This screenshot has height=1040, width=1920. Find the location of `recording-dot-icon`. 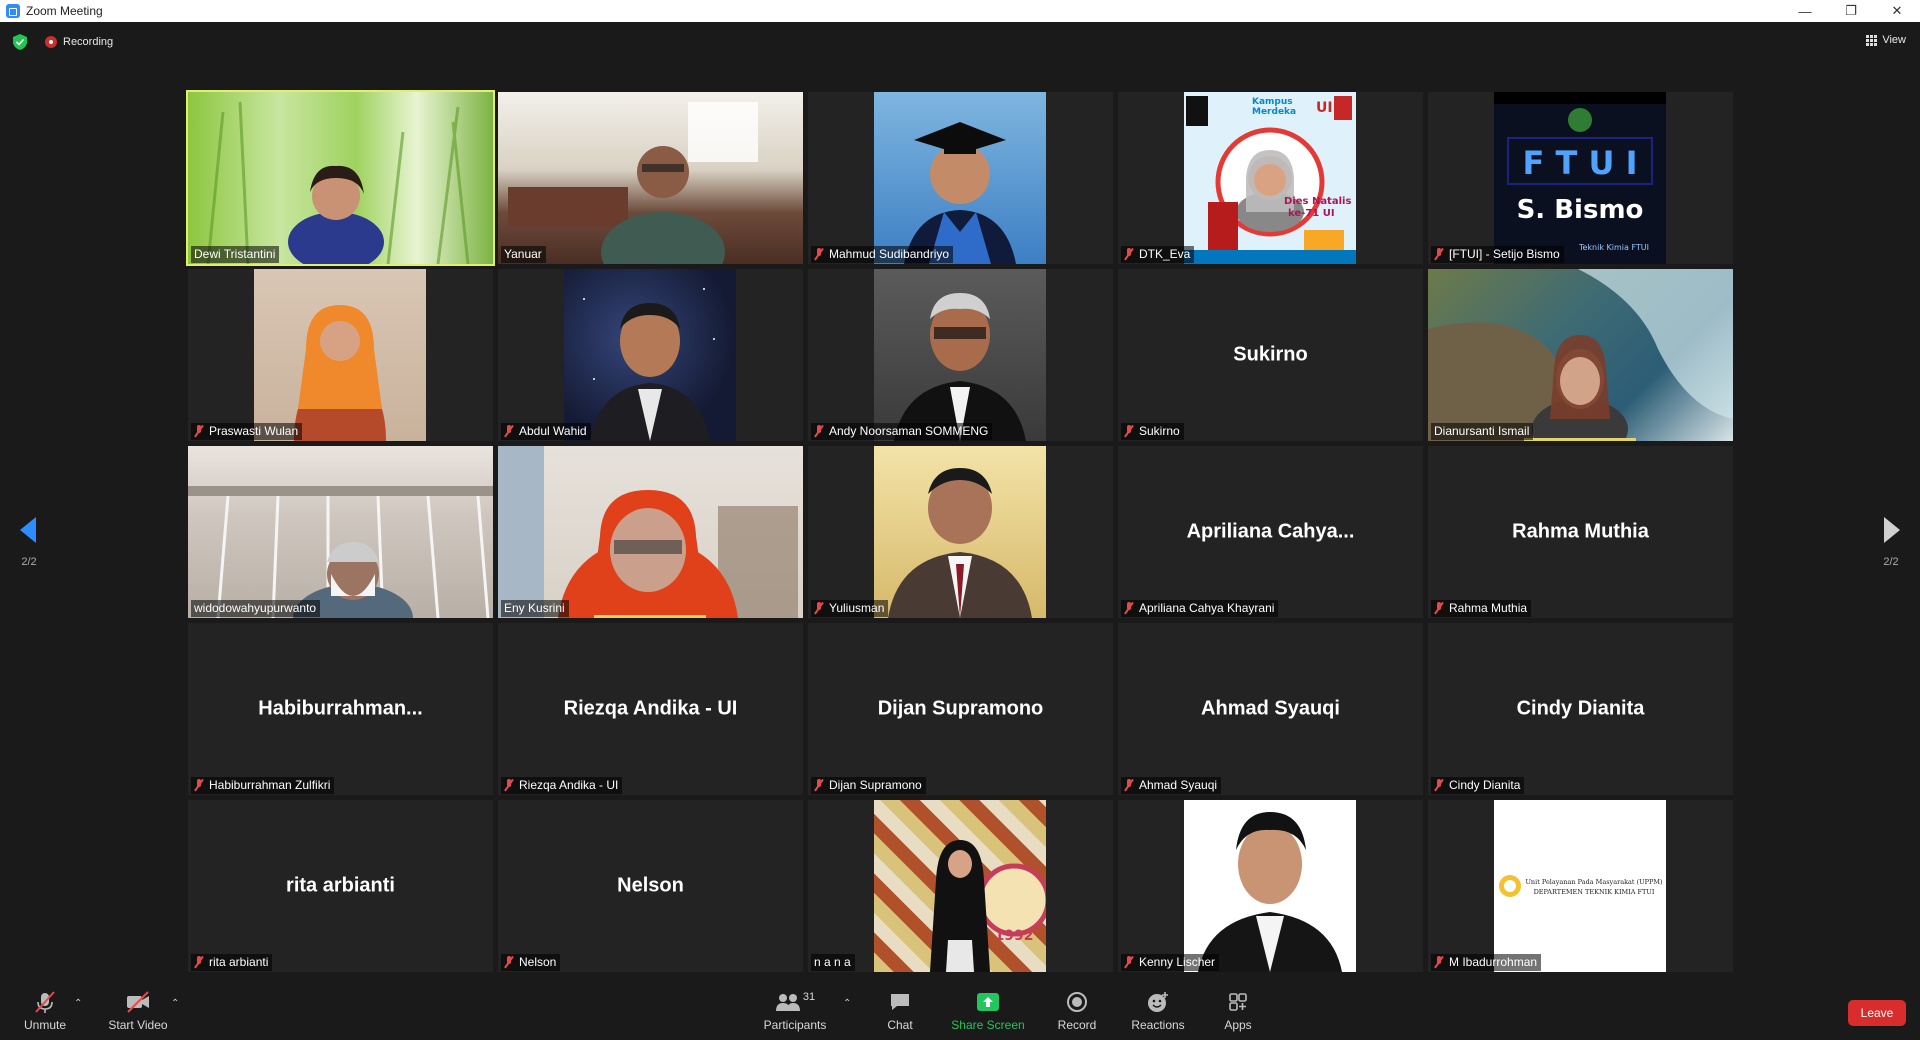

recording-dot-icon is located at coordinates (51, 42).